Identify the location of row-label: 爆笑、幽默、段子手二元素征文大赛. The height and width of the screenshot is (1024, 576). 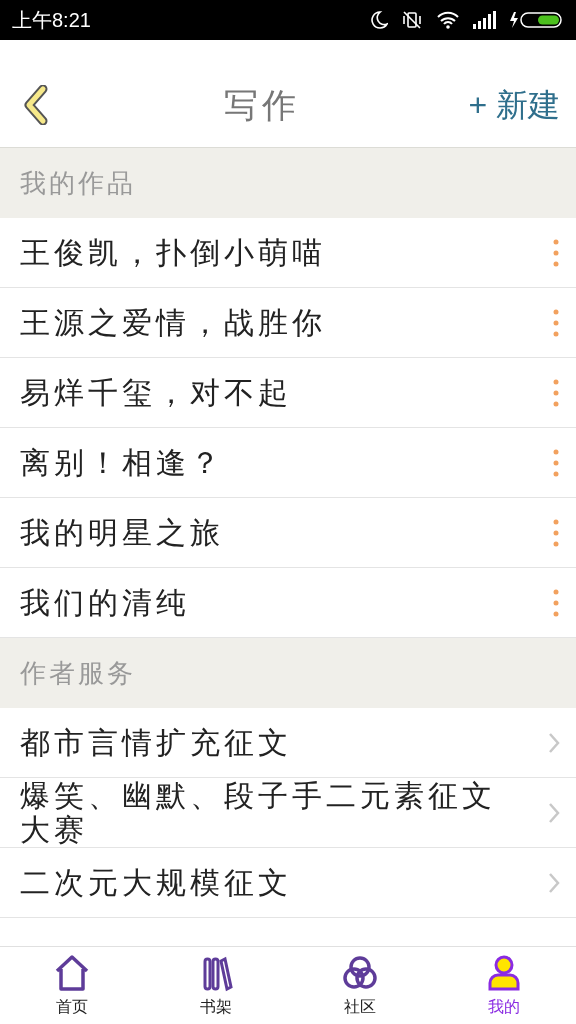
(258, 812).